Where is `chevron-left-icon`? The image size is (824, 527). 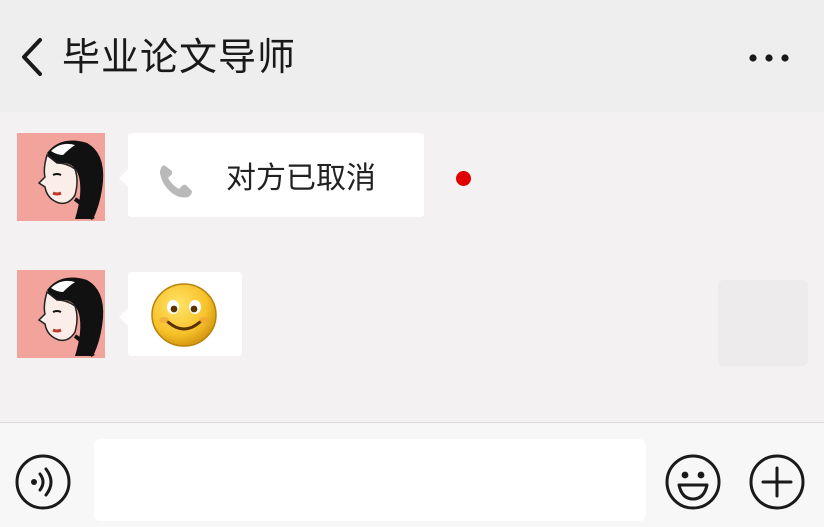 chevron-left-icon is located at coordinates (34, 57).